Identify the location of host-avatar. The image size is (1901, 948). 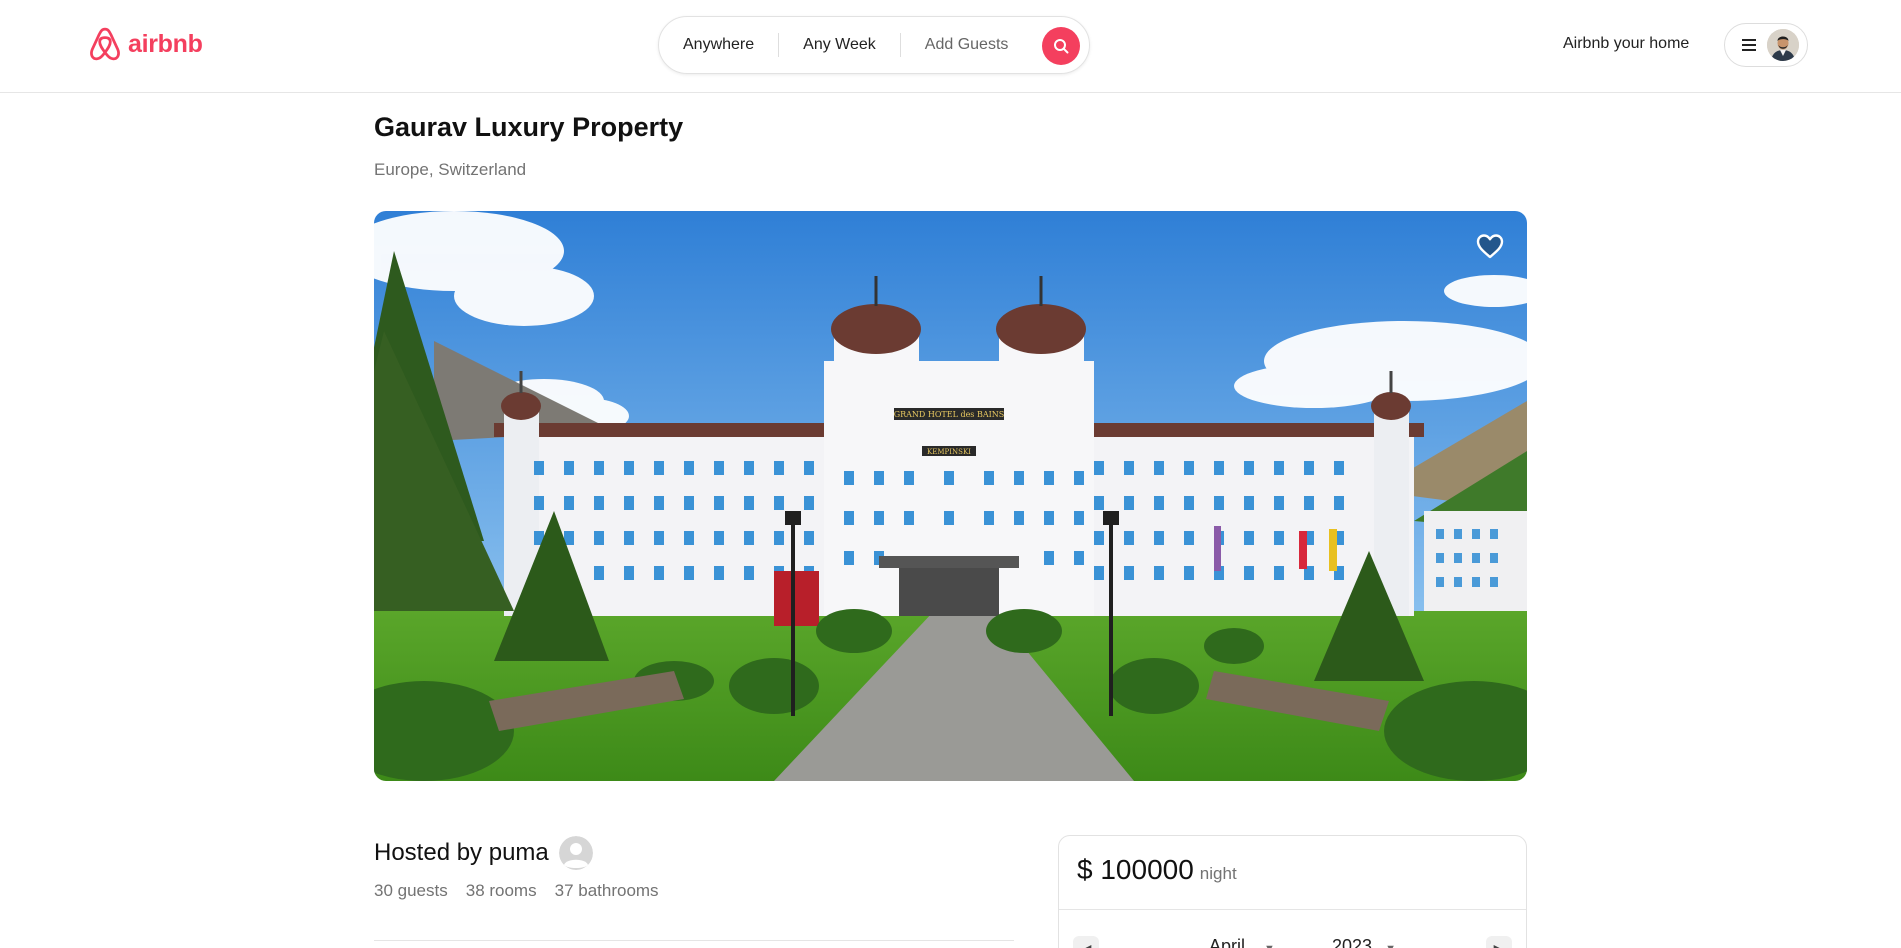
(575, 853).